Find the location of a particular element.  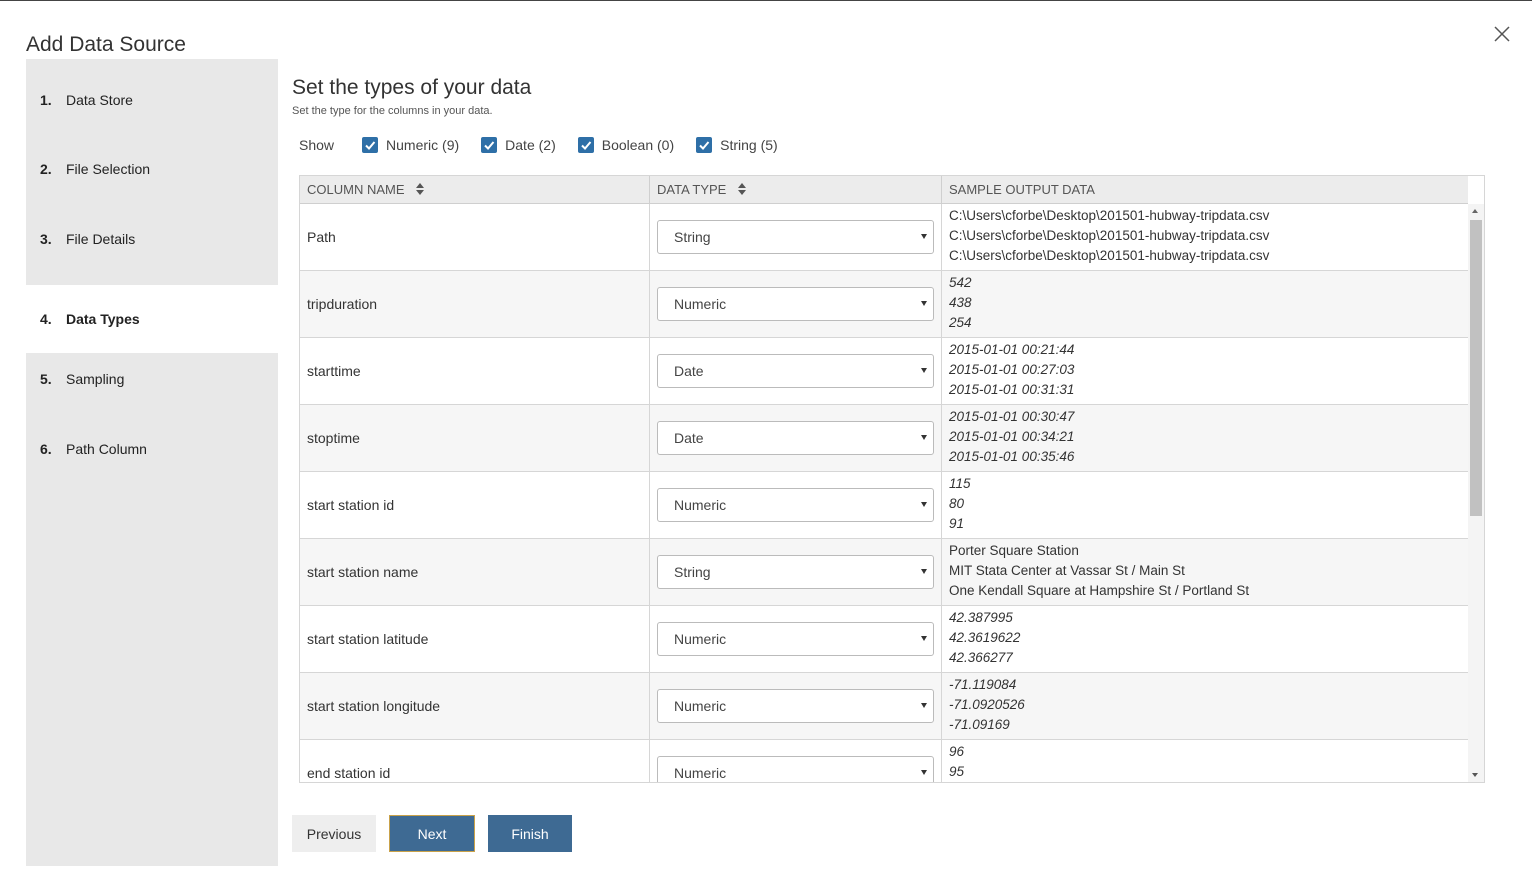

scroll-thumb is located at coordinates (1476, 368).